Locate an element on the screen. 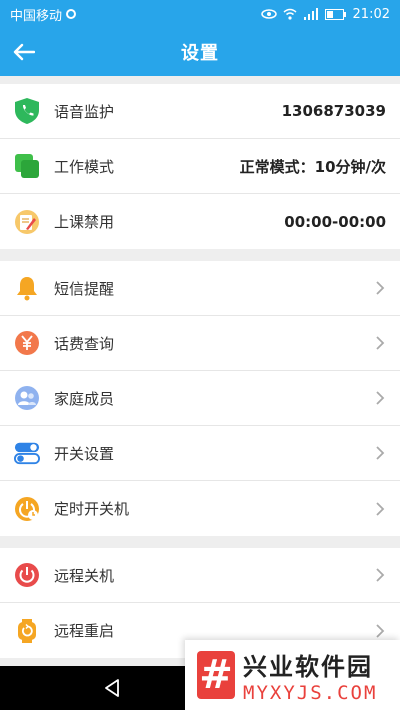 This screenshot has width=400, height=710. app-bar: 设置 is located at coordinates (200, 52).